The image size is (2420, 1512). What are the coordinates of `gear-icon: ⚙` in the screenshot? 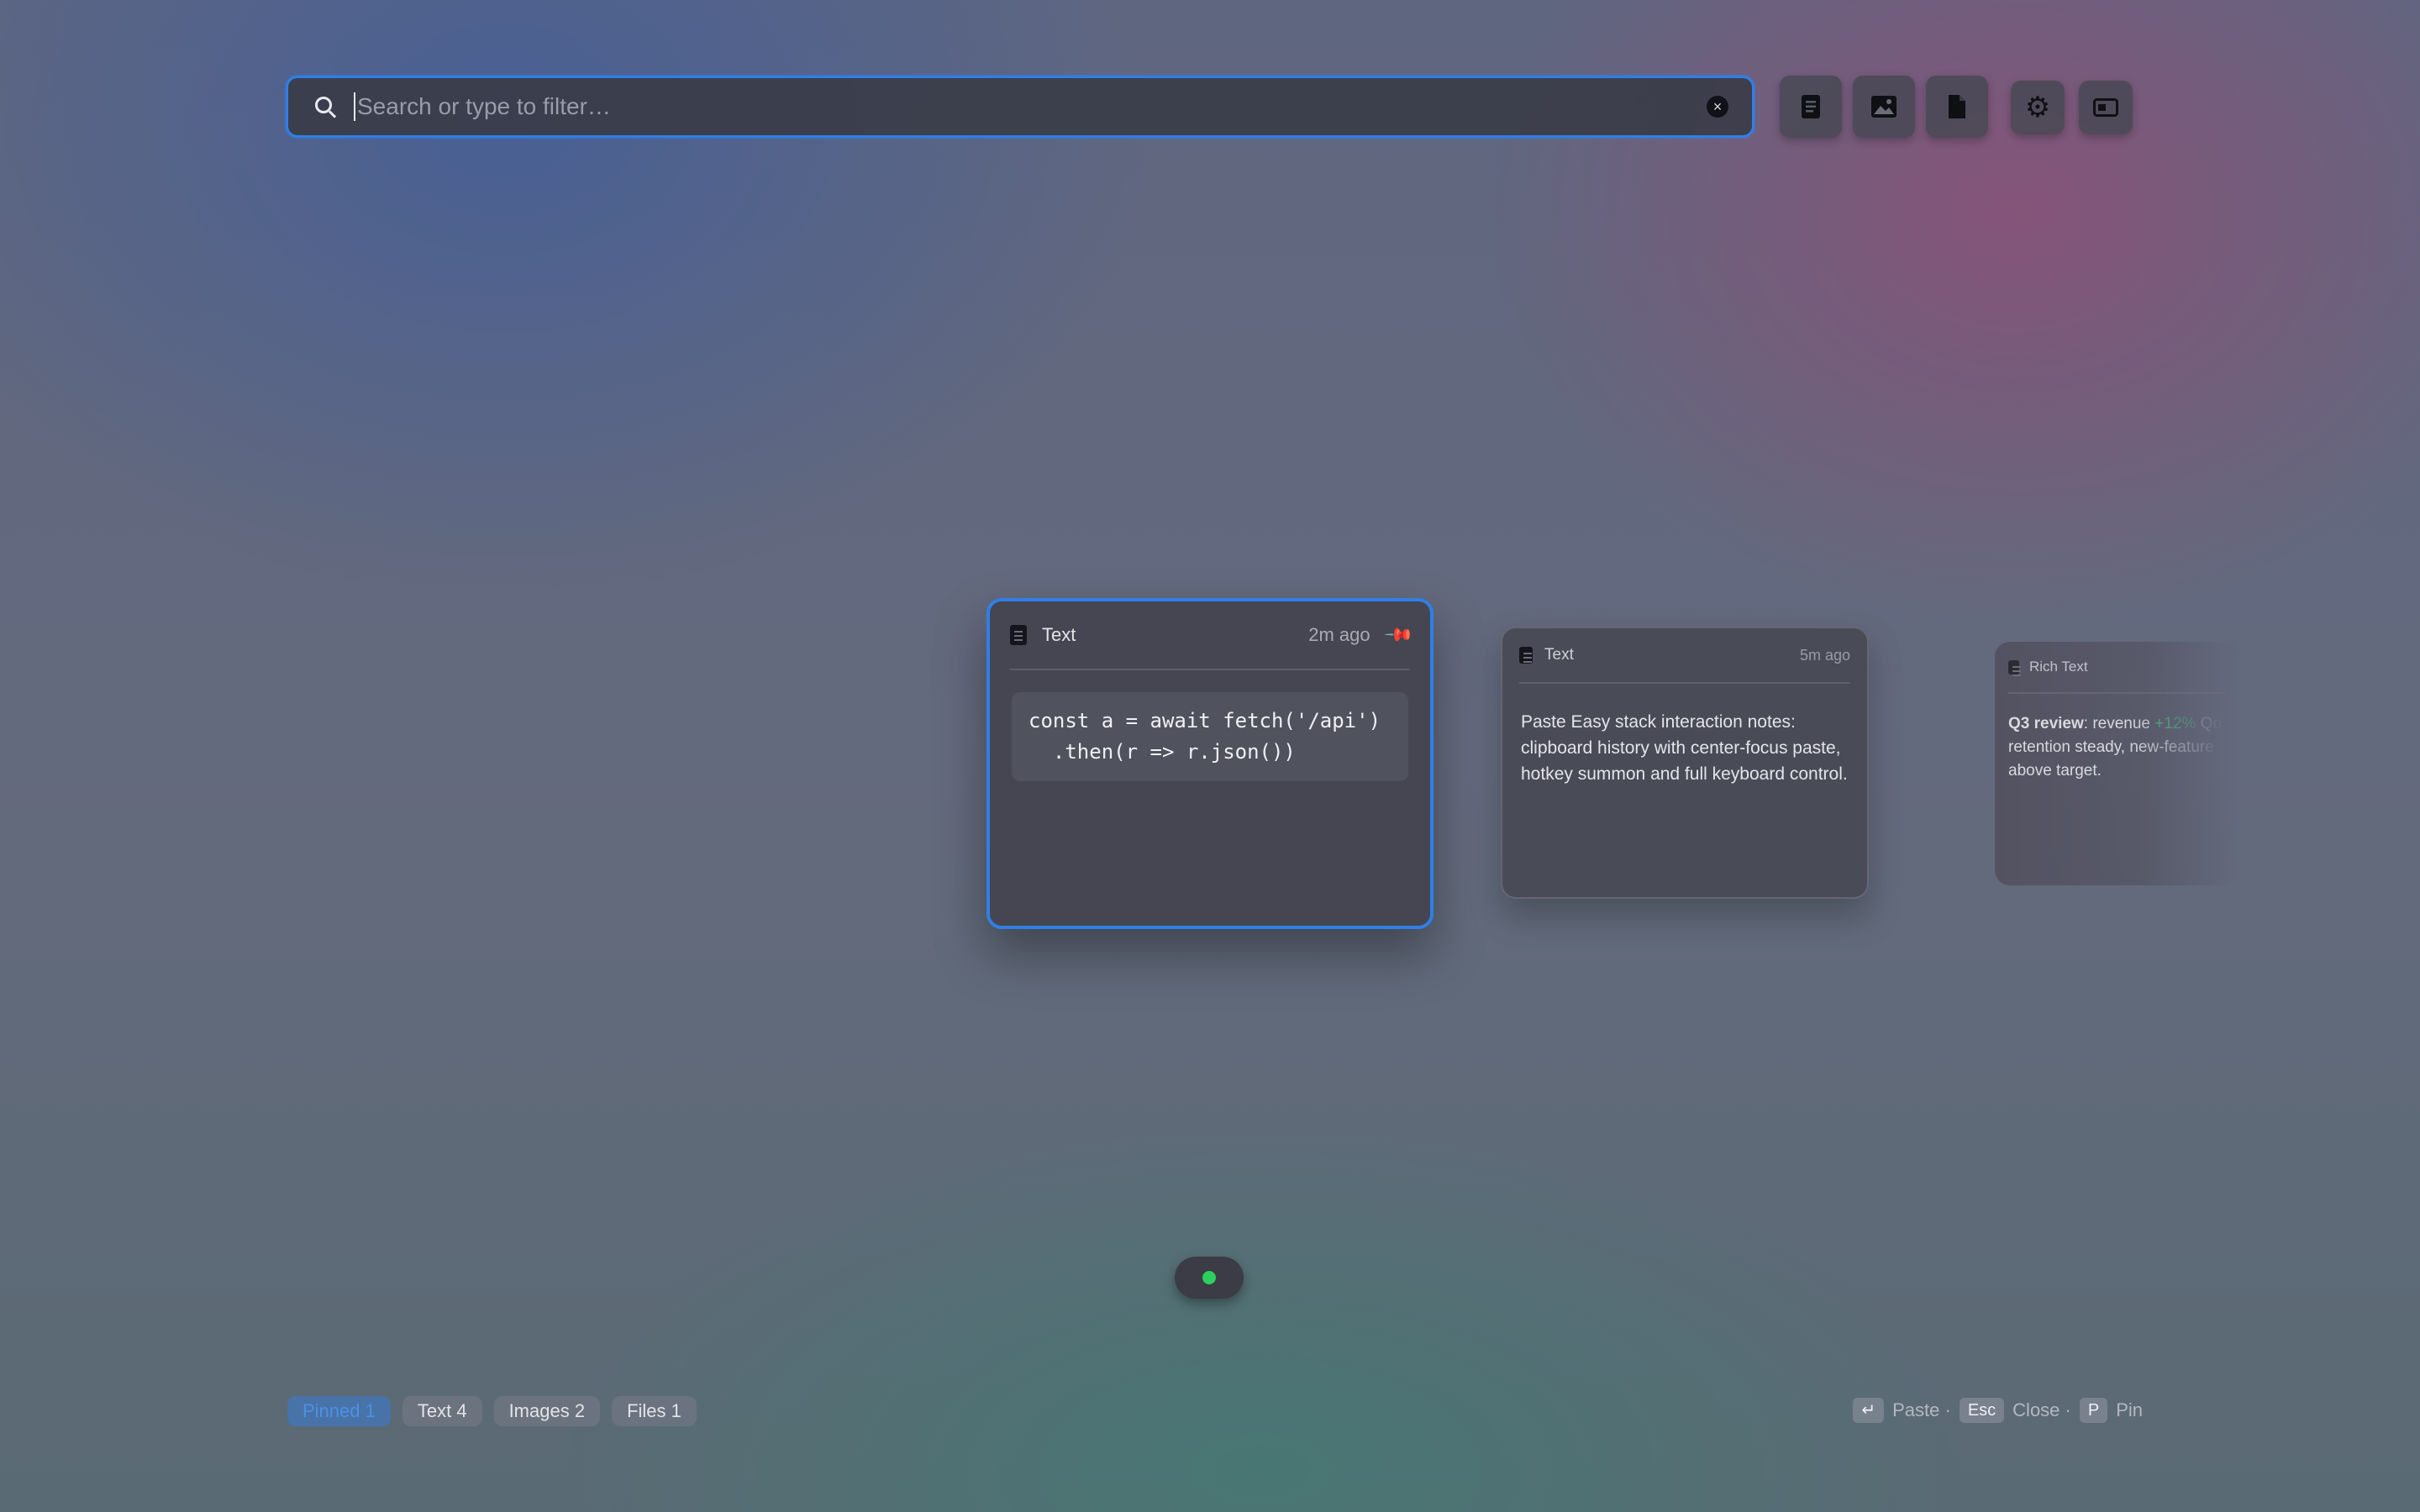 It's located at (2038, 107).